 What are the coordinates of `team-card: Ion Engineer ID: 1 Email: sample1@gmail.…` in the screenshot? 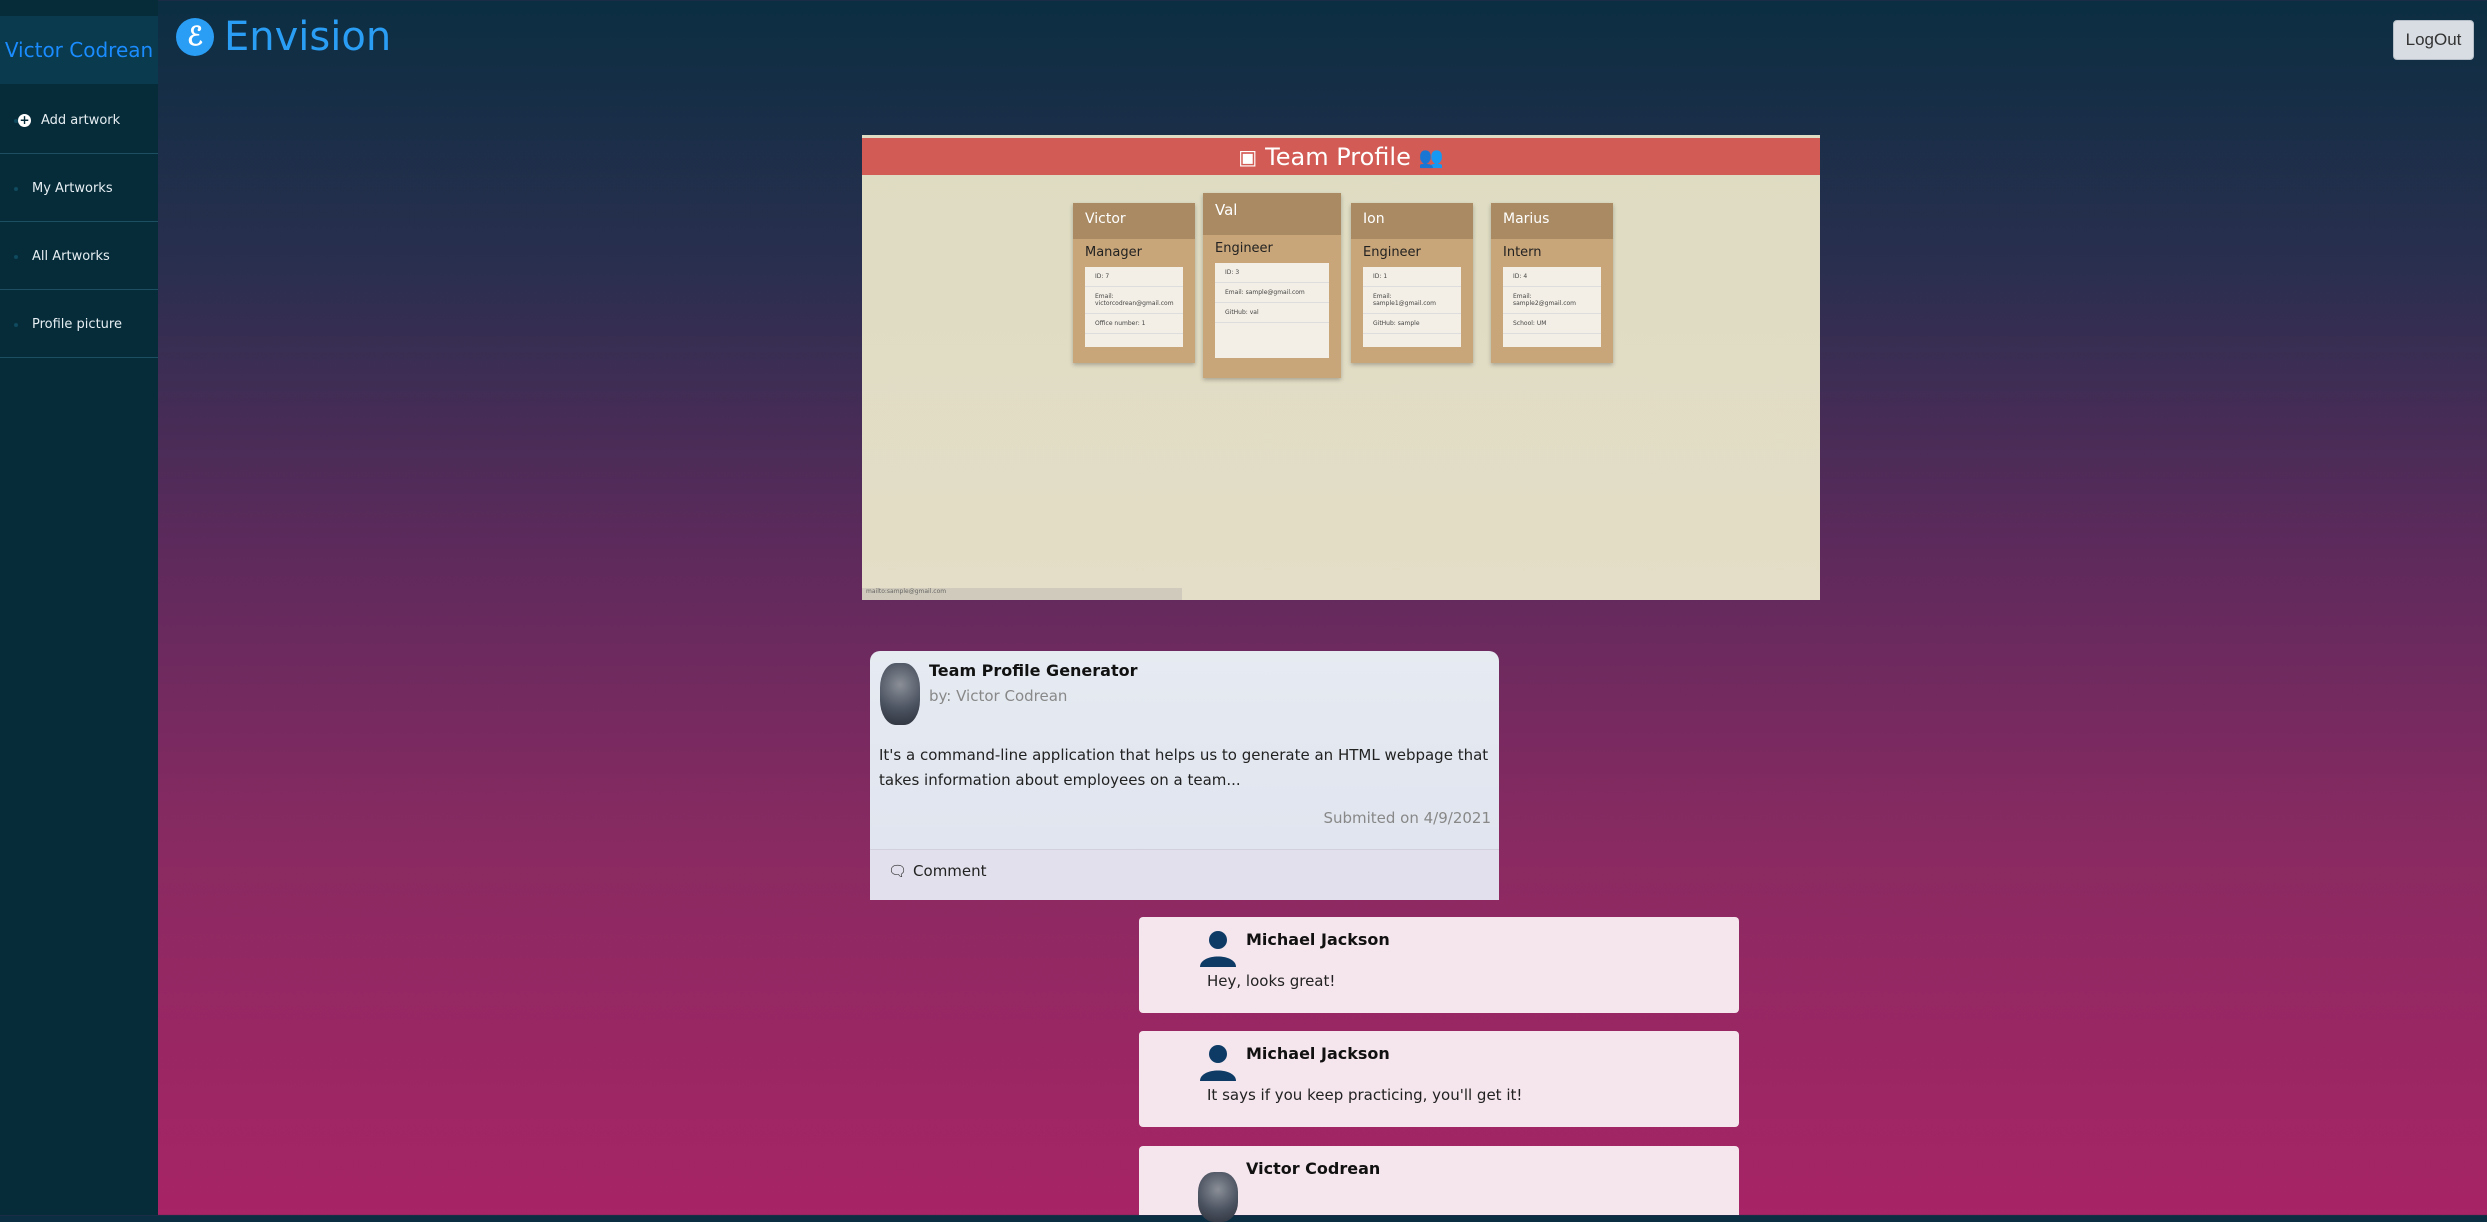 It's located at (1412, 283).